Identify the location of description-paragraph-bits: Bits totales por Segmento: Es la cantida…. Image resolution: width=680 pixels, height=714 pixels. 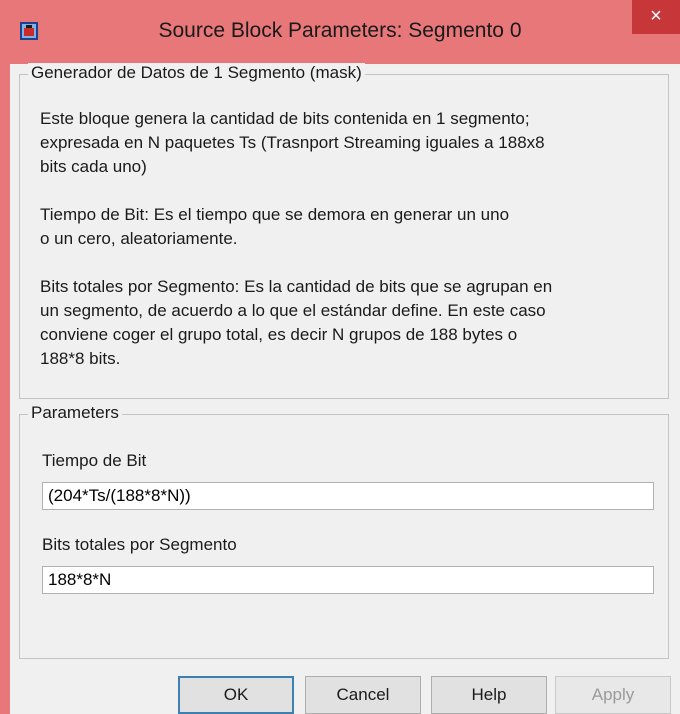
(296, 322).